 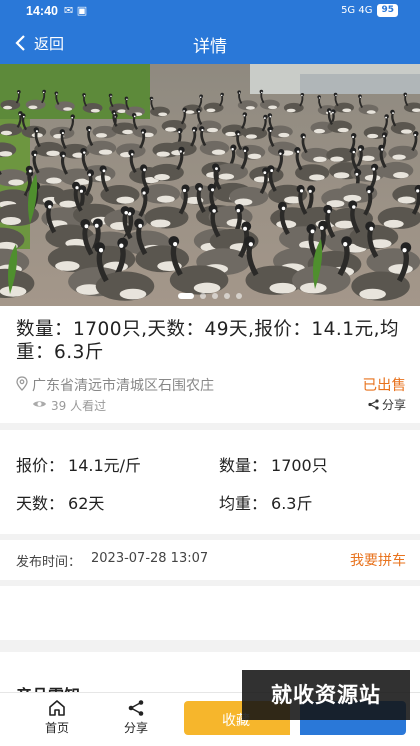 I want to click on views-row: 39 人看过 分享, so click(x=219, y=405).